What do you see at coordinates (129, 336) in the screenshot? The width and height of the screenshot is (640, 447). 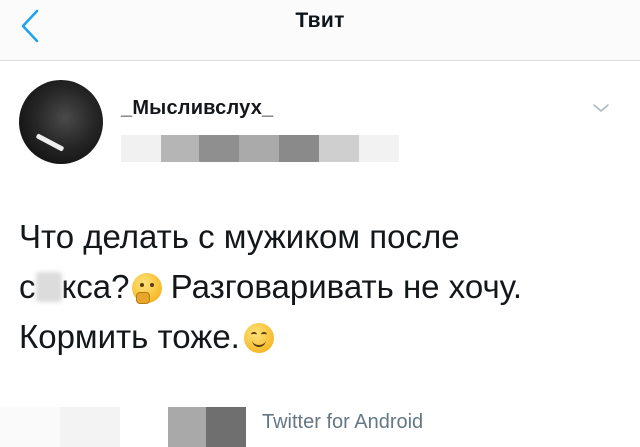 I see `tweet-line-3: Кормить тоже.` at bounding box center [129, 336].